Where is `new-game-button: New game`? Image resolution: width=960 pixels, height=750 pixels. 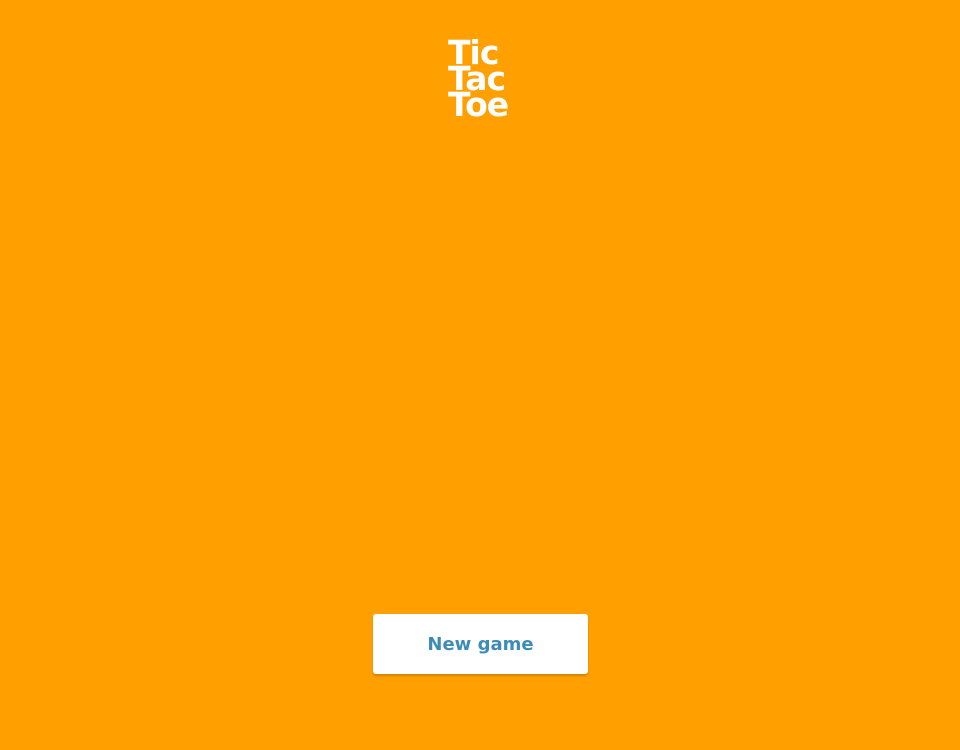 new-game-button: New game is located at coordinates (480, 644).